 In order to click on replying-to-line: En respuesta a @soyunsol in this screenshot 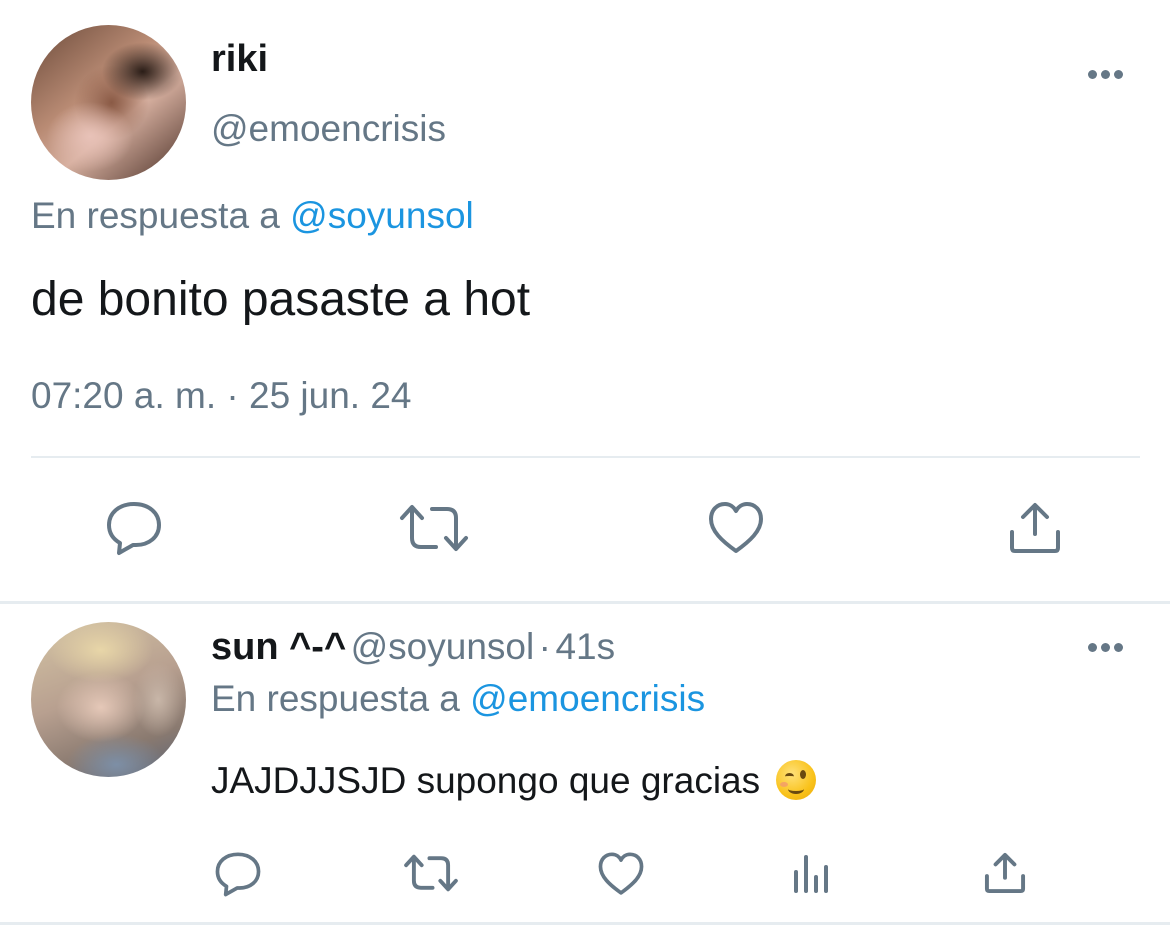, I will do `click(252, 216)`.